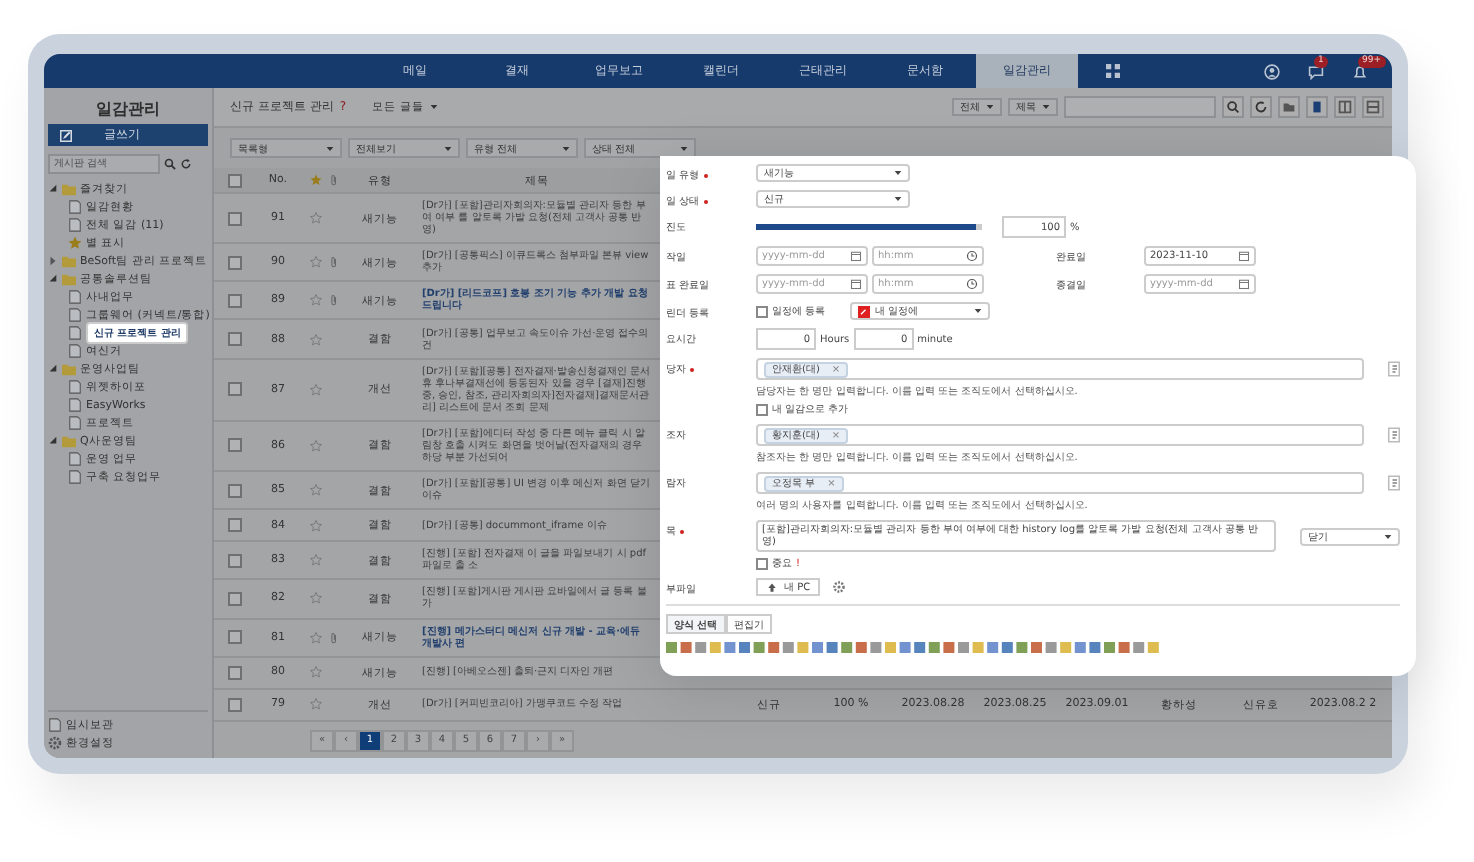 This screenshot has height=862, width=1474. What do you see at coordinates (1373, 107) in the screenshot?
I see `horizontal-split-icon` at bounding box center [1373, 107].